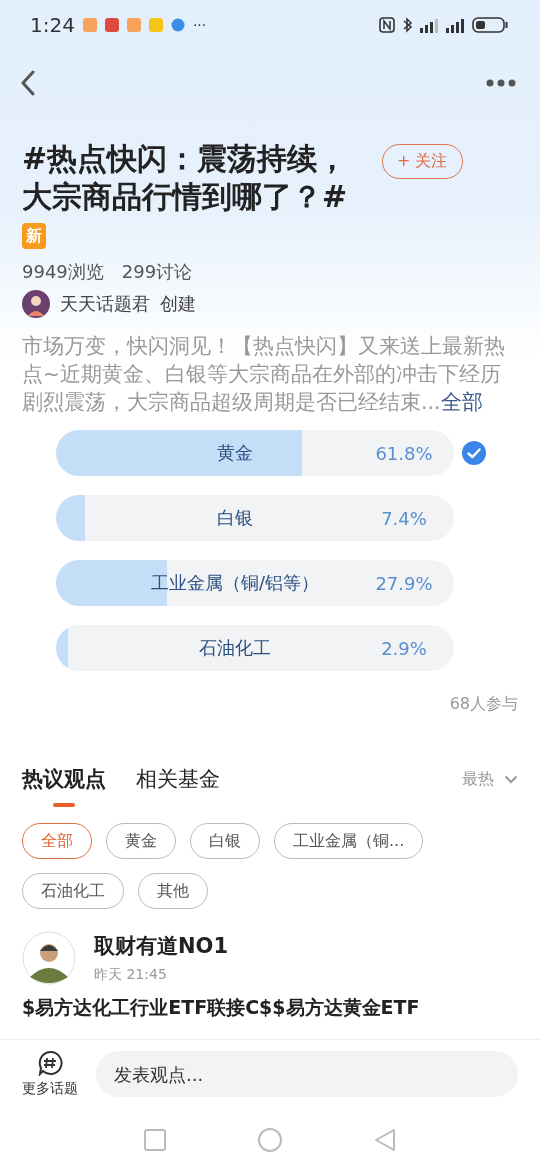  I want to click on creator-name: 天天话题君, so click(105, 304).